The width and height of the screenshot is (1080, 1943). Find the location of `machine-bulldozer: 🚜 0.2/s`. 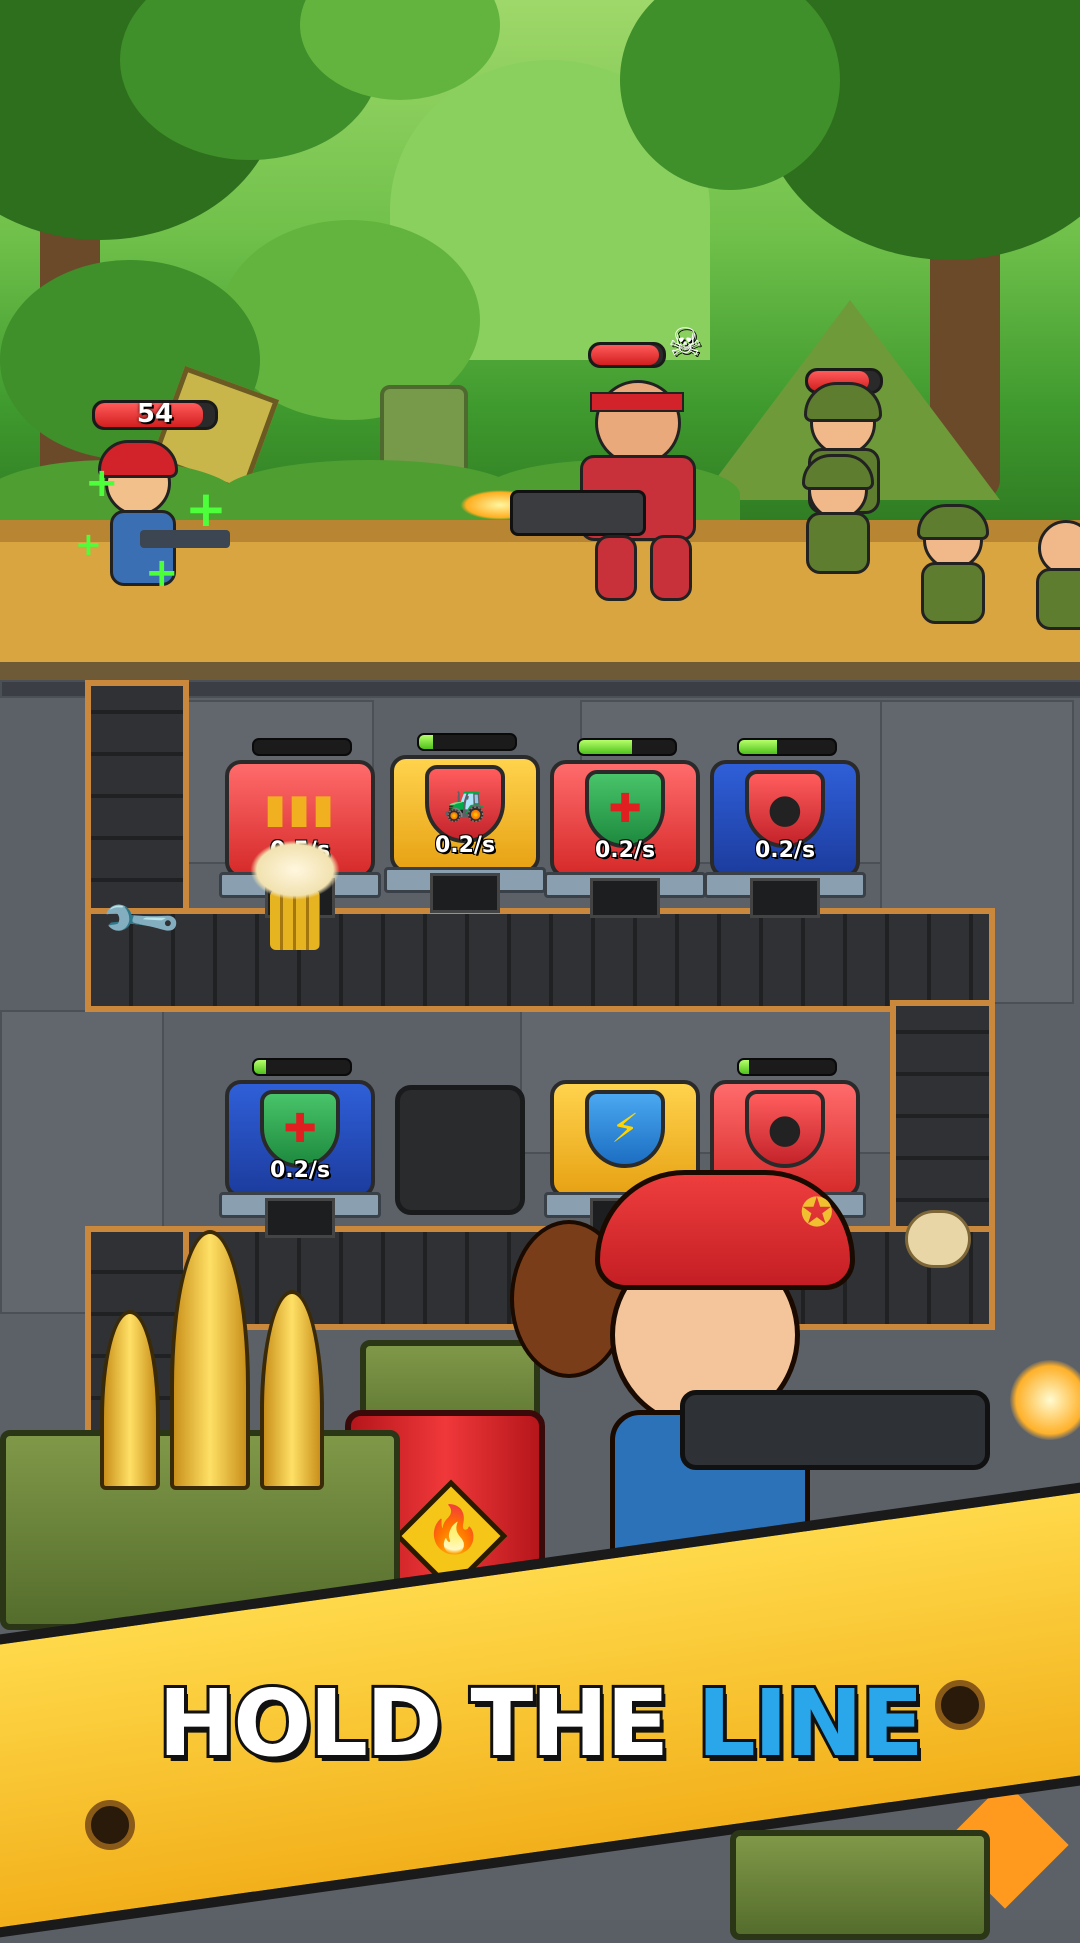

machine-bulldozer: 🚜 0.2/s is located at coordinates (465, 823).